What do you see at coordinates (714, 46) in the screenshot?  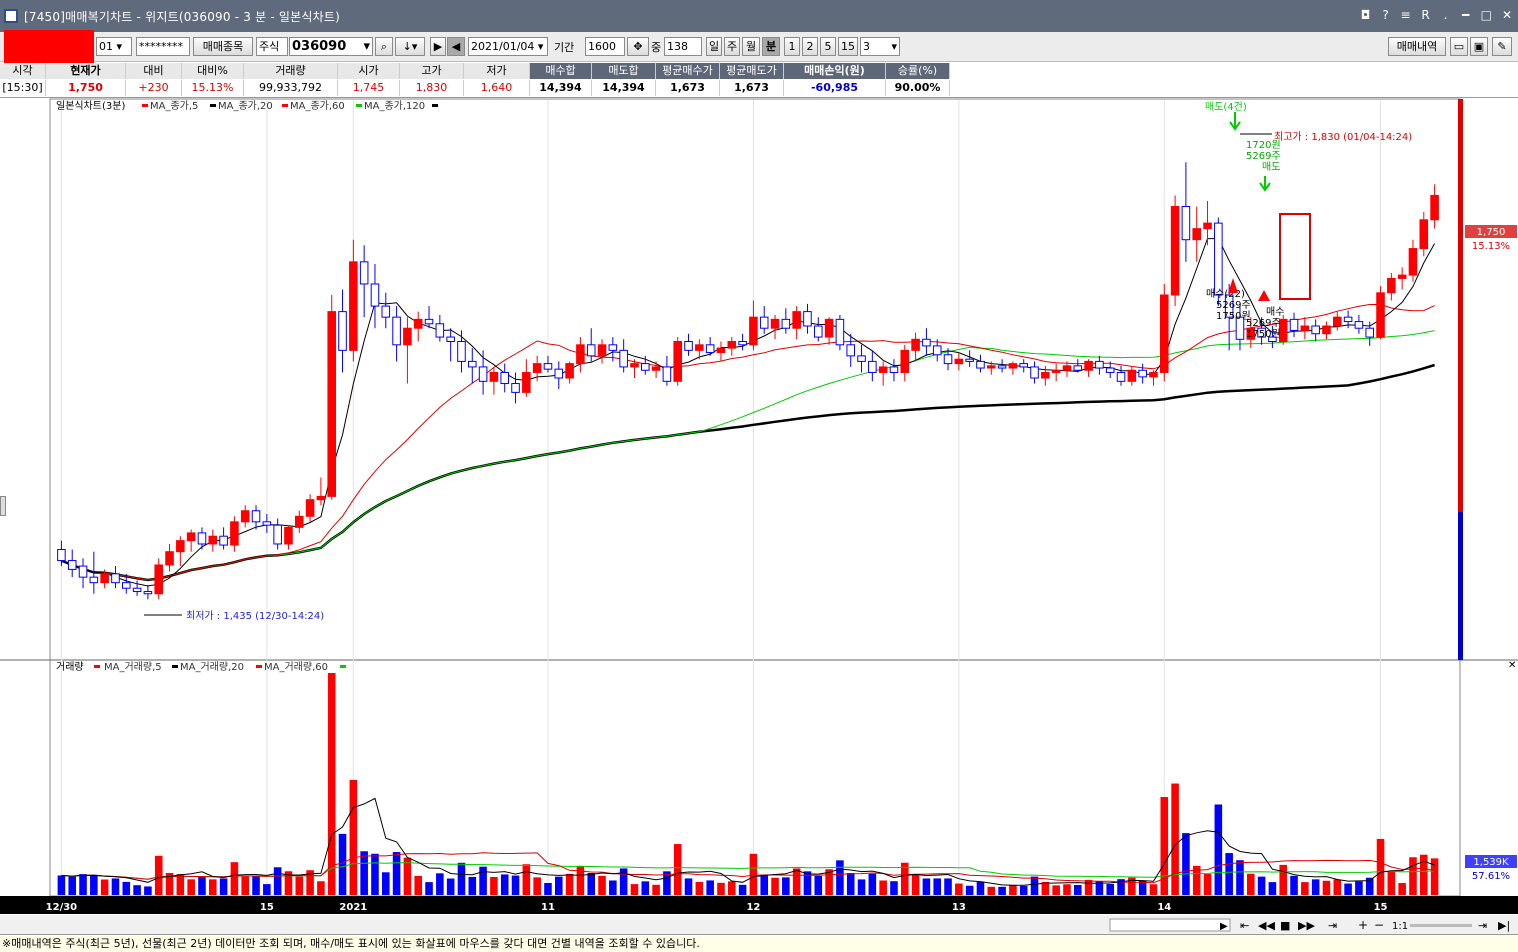 I see `period-day-button: 일` at bounding box center [714, 46].